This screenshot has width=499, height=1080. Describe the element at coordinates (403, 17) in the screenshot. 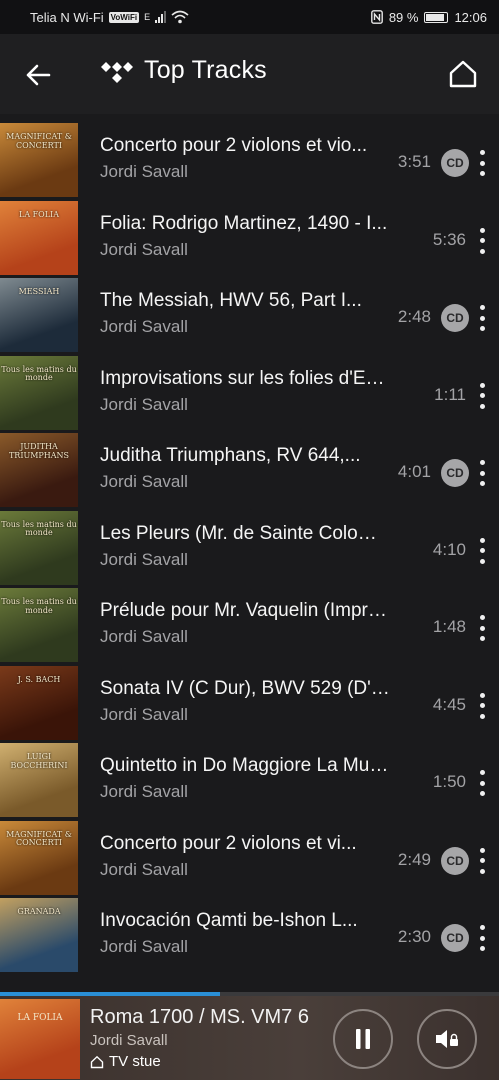

I see `battery-percent: 89 %` at that location.